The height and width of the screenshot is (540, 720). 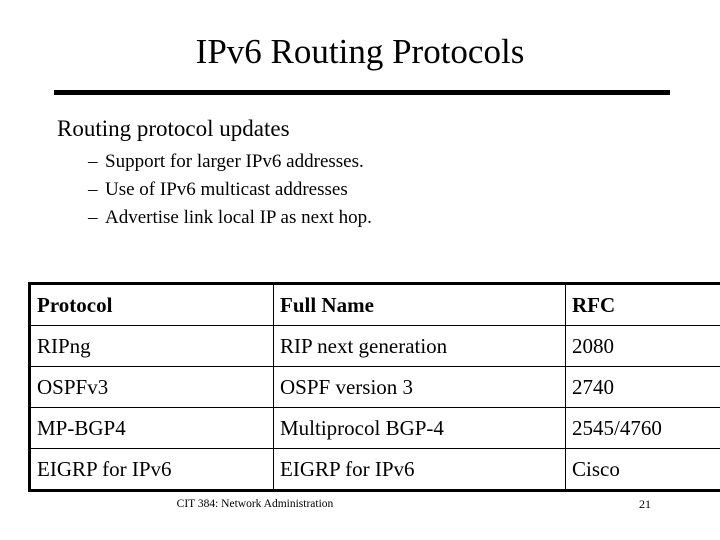 I want to click on cell-rfc: 2545/4760, so click(x=642, y=428).